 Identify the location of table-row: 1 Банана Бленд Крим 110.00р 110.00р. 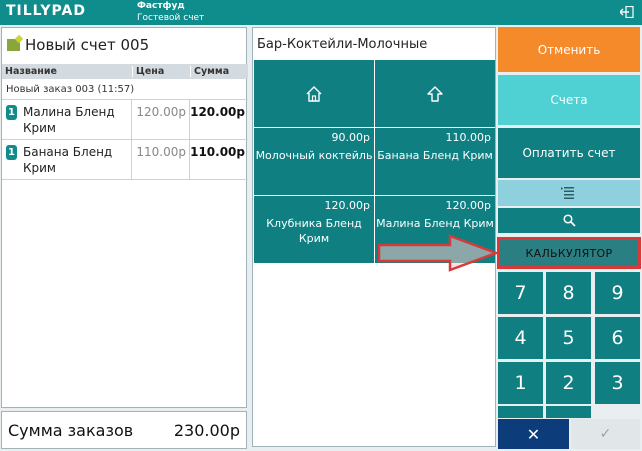
(125, 160).